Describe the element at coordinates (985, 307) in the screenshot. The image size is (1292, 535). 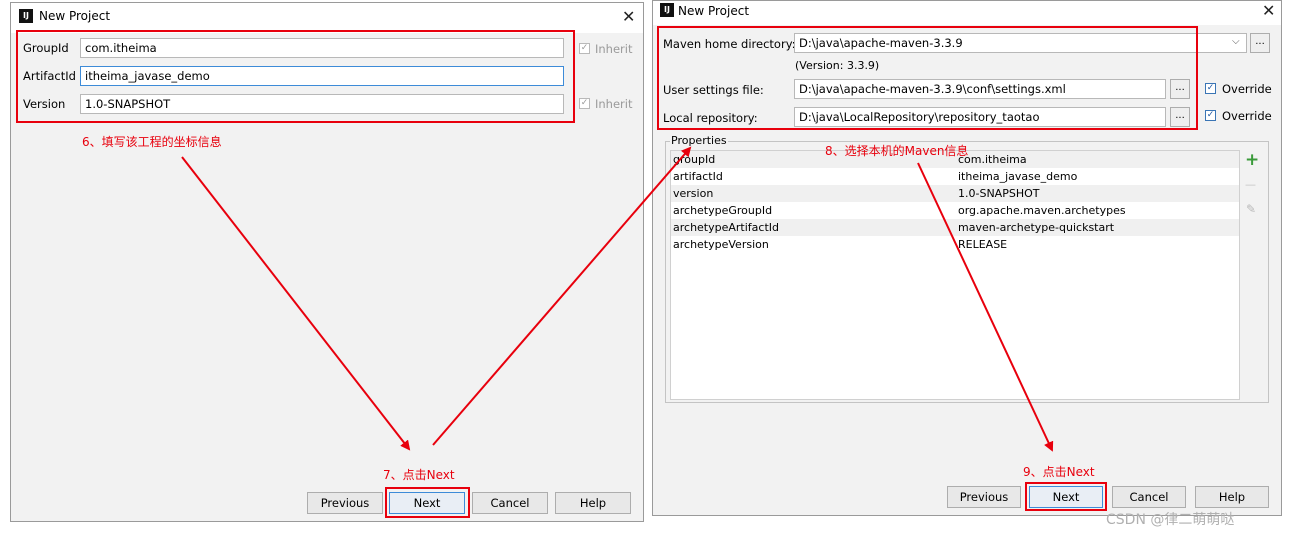
I see `arrow-to-right-next` at that location.